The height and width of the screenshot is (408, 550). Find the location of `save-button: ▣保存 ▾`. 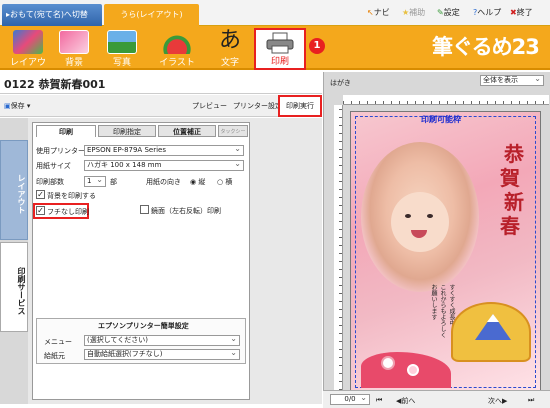

save-button: ▣保存 ▾ is located at coordinates (17, 106).